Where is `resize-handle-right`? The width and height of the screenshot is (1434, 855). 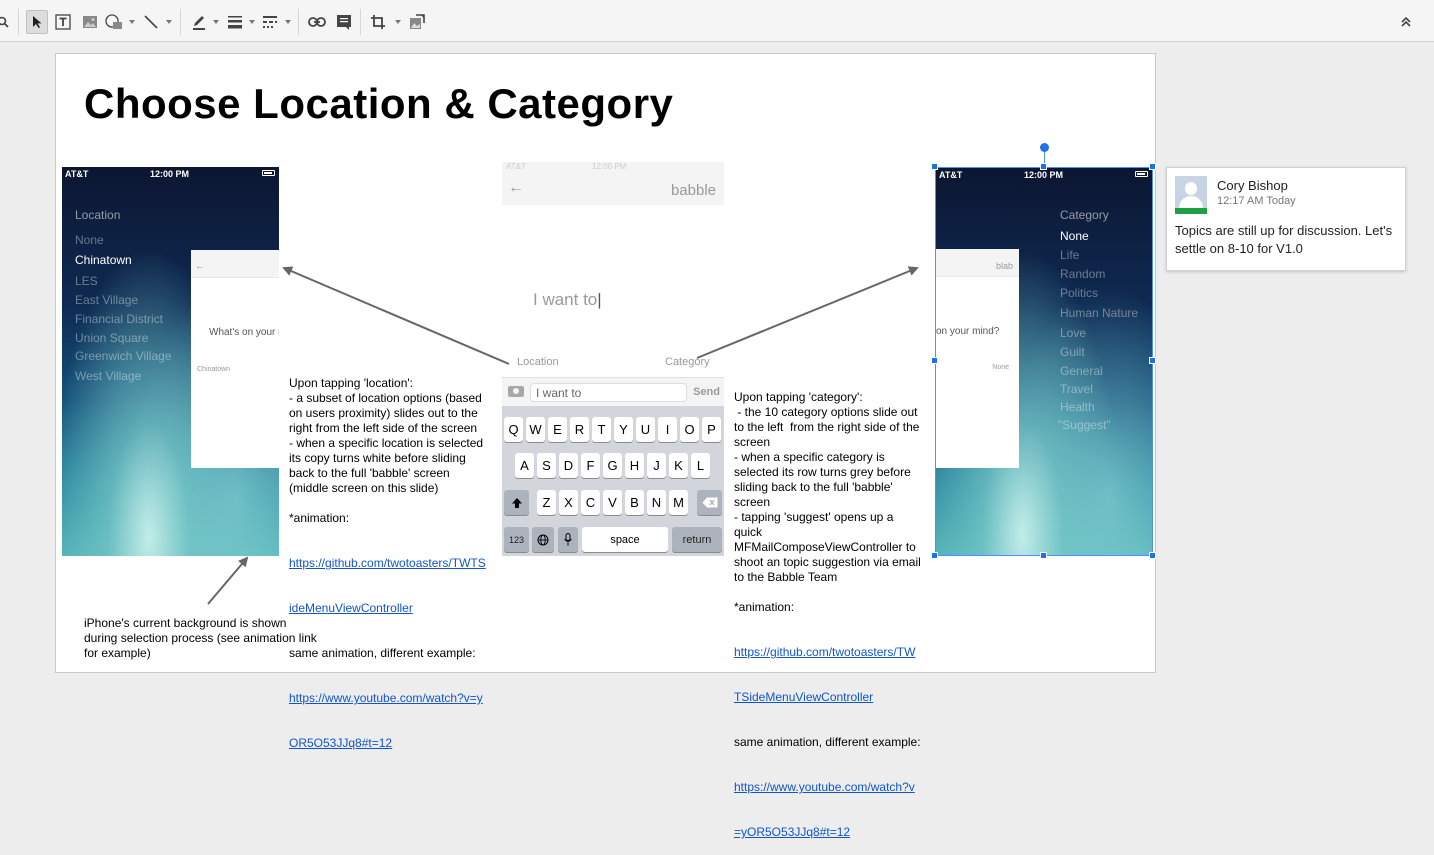
resize-handle-right is located at coordinates (1152, 360).